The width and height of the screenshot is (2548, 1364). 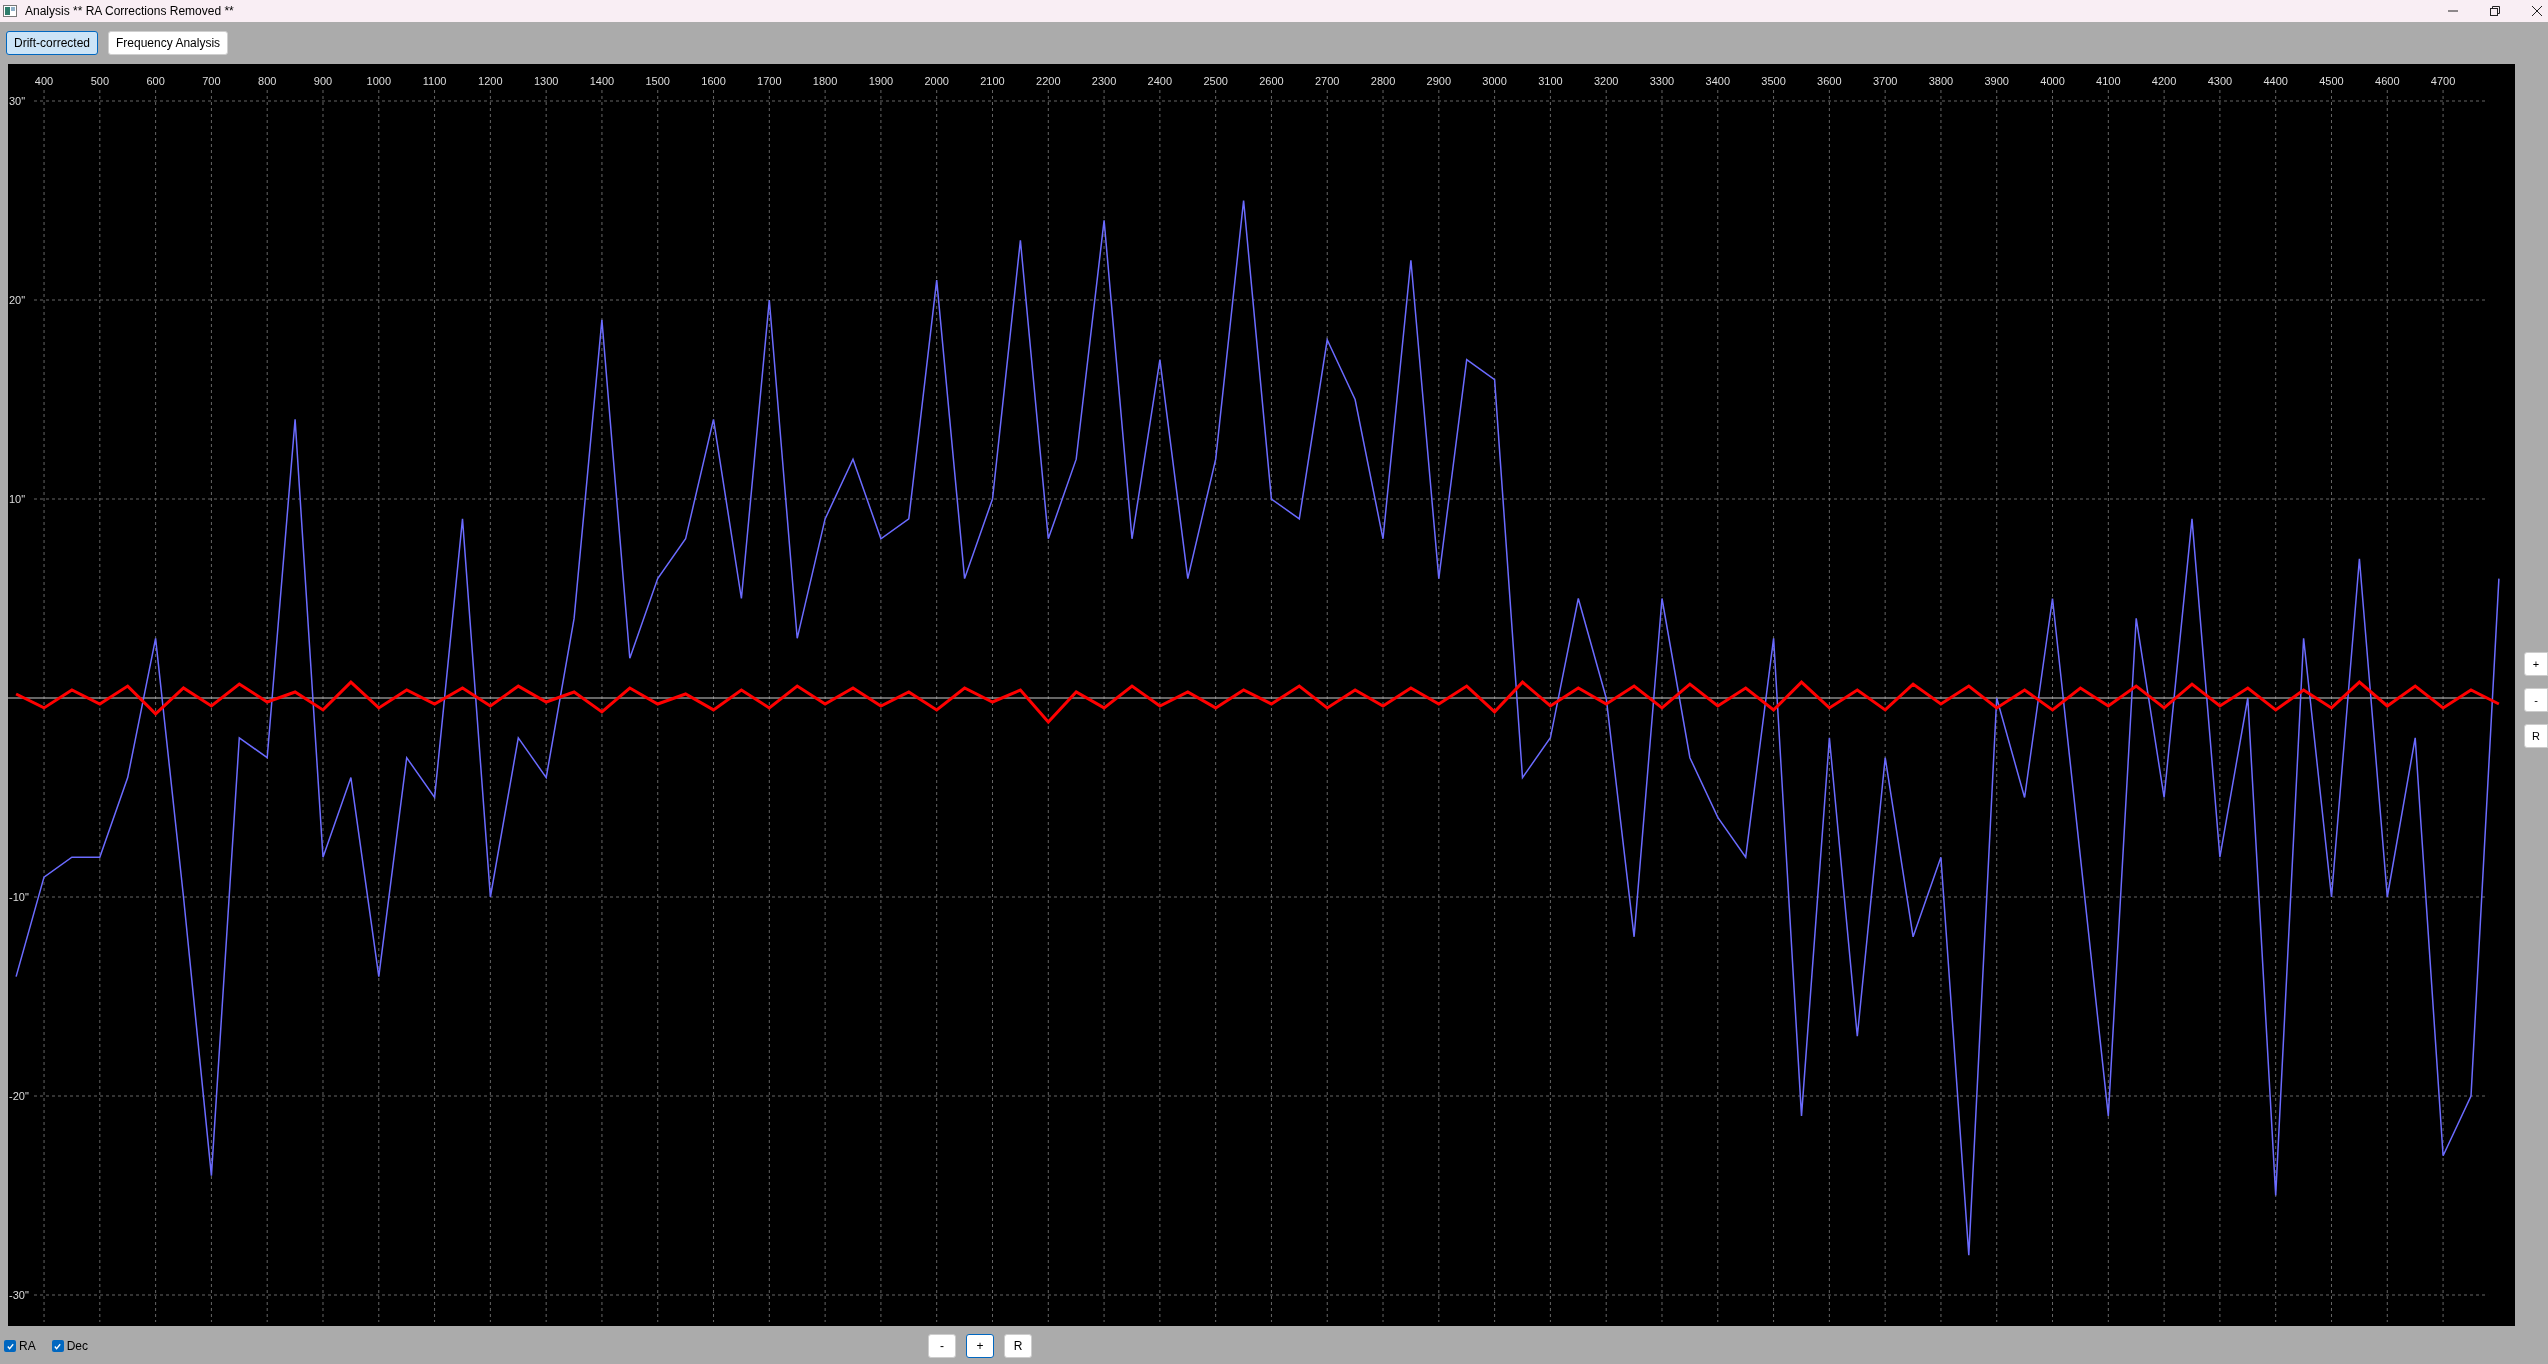 I want to click on x-tick-label: 3600, so click(x=1829, y=81).